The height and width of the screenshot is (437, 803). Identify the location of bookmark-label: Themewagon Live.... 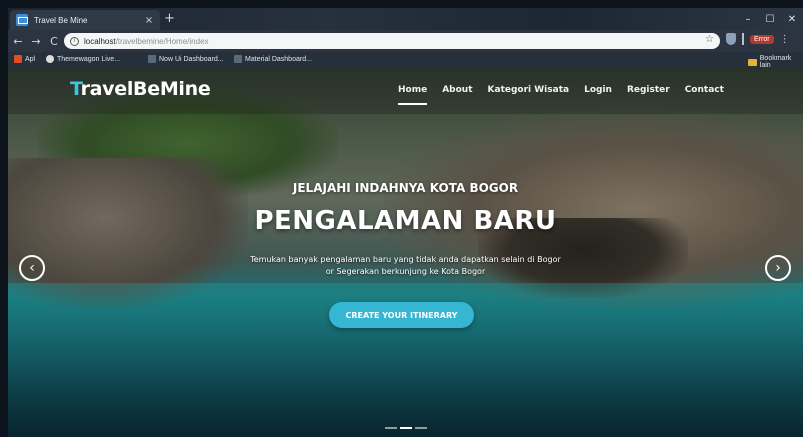
(89, 59).